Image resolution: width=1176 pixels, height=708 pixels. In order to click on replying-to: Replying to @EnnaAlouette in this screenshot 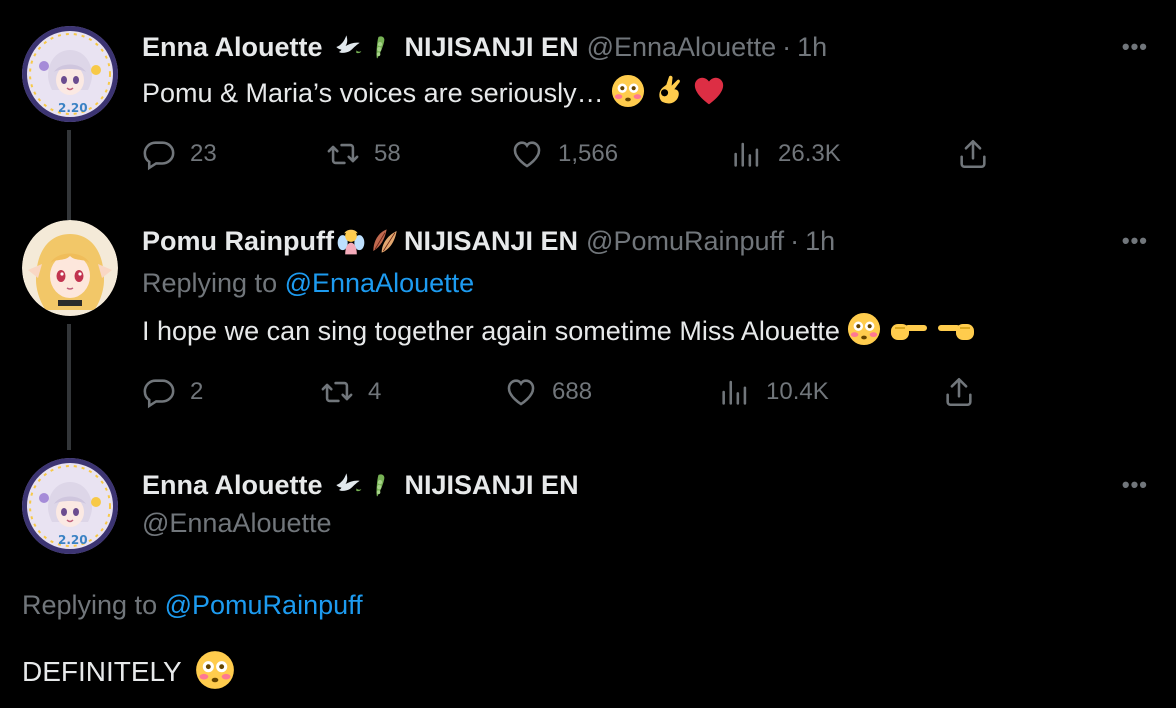, I will do `click(308, 283)`.